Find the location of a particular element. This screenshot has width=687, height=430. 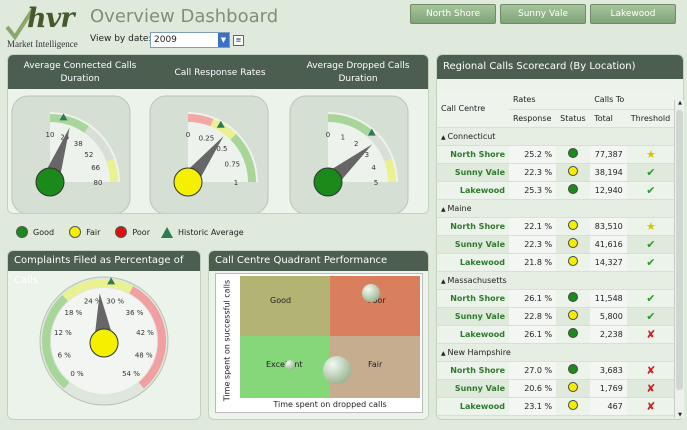

table-row: North Shore 25.2 % 77,387 ★ is located at coordinates (556, 154).